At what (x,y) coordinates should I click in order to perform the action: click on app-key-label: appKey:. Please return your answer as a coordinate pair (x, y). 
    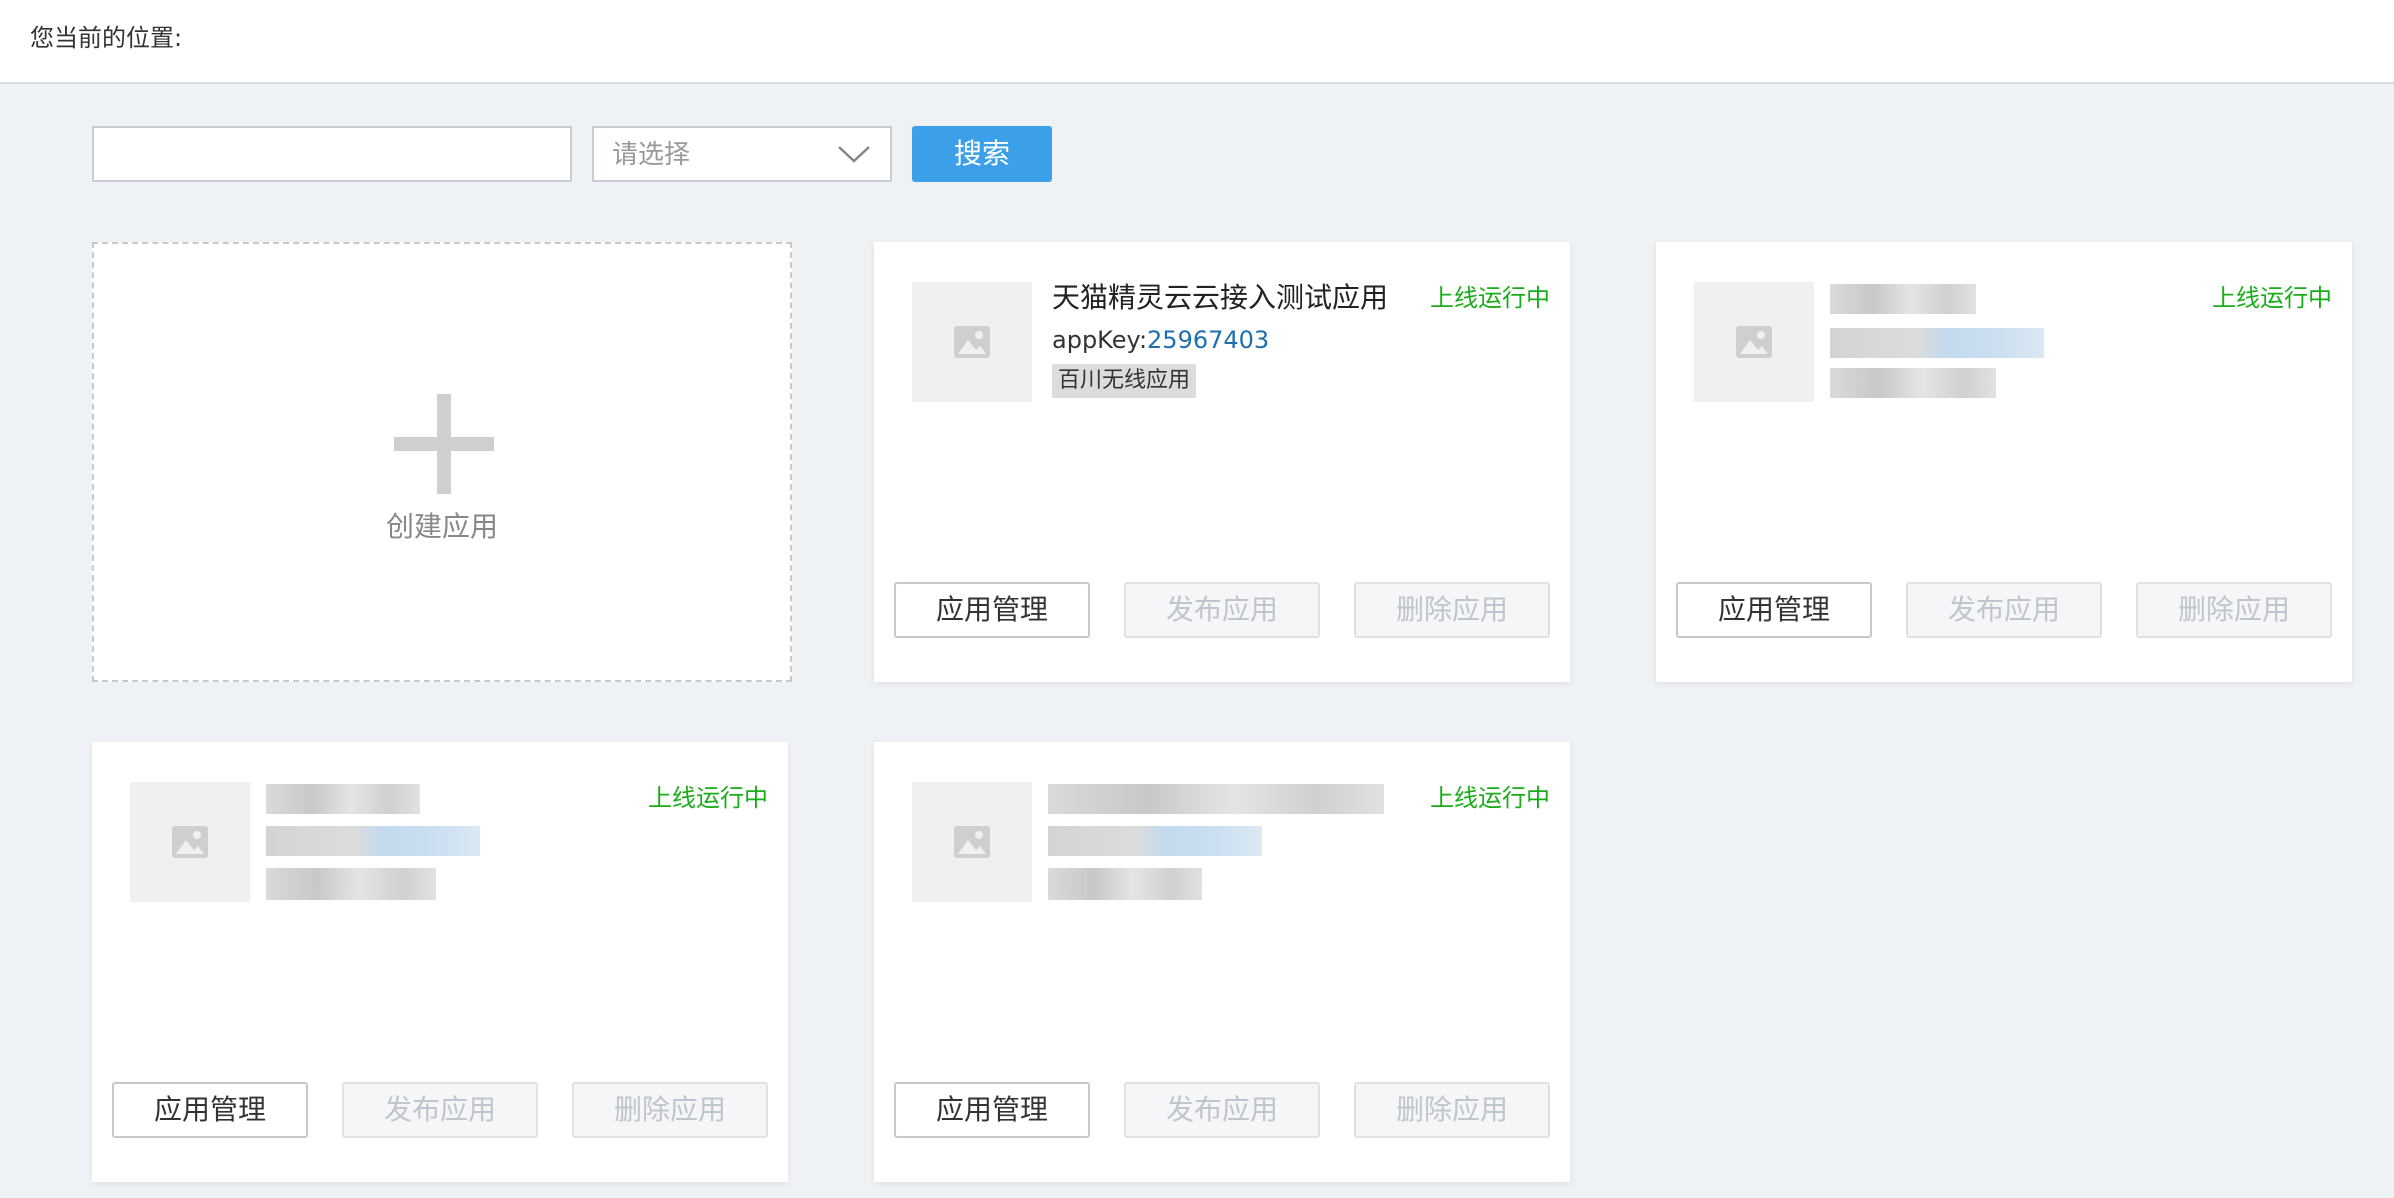
    Looking at the image, I should click on (1100, 340).